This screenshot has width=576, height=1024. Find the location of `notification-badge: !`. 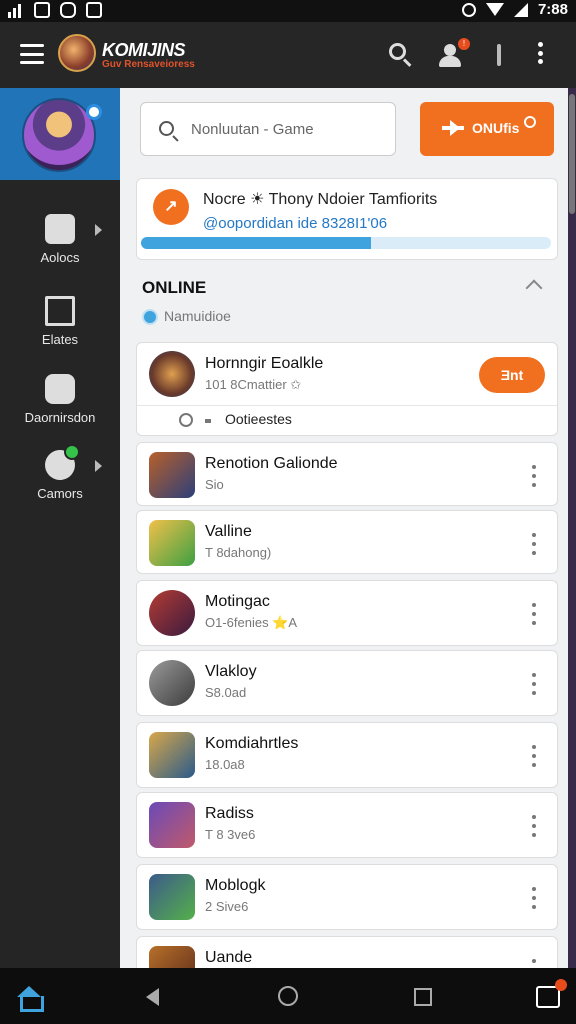

notification-badge: ! is located at coordinates (464, 44).